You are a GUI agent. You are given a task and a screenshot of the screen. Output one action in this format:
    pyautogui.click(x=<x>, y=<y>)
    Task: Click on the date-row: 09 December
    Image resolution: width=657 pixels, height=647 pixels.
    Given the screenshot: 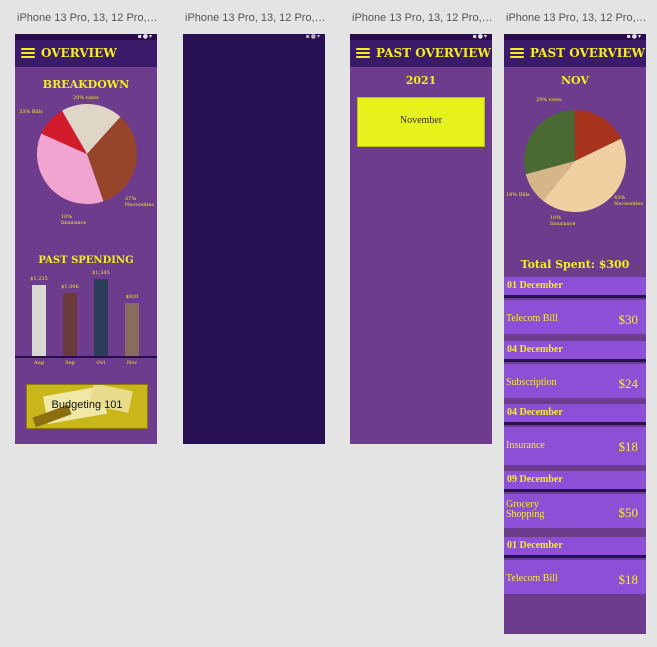 What is the action you would take?
    pyautogui.click(x=575, y=481)
    